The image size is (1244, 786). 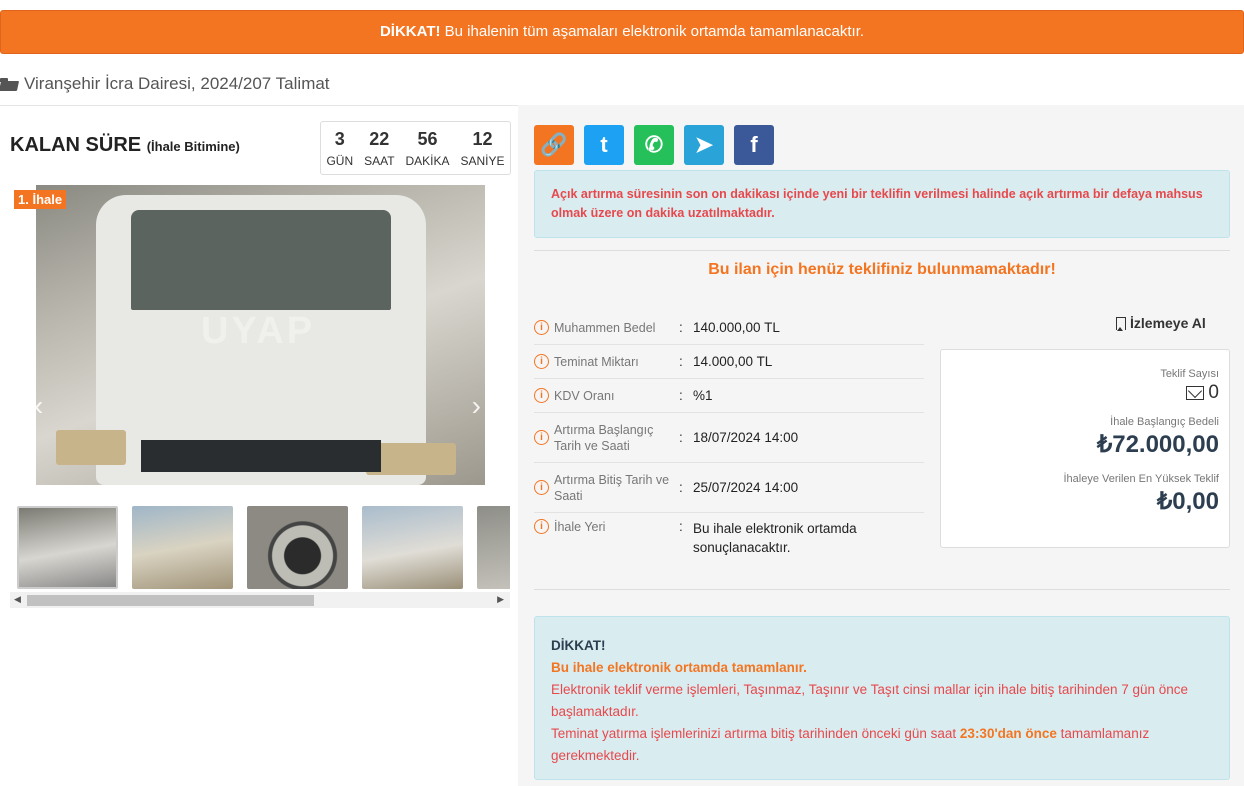 What do you see at coordinates (746, 437) in the screenshot?
I see `info-value: 18/07/2024 14:00` at bounding box center [746, 437].